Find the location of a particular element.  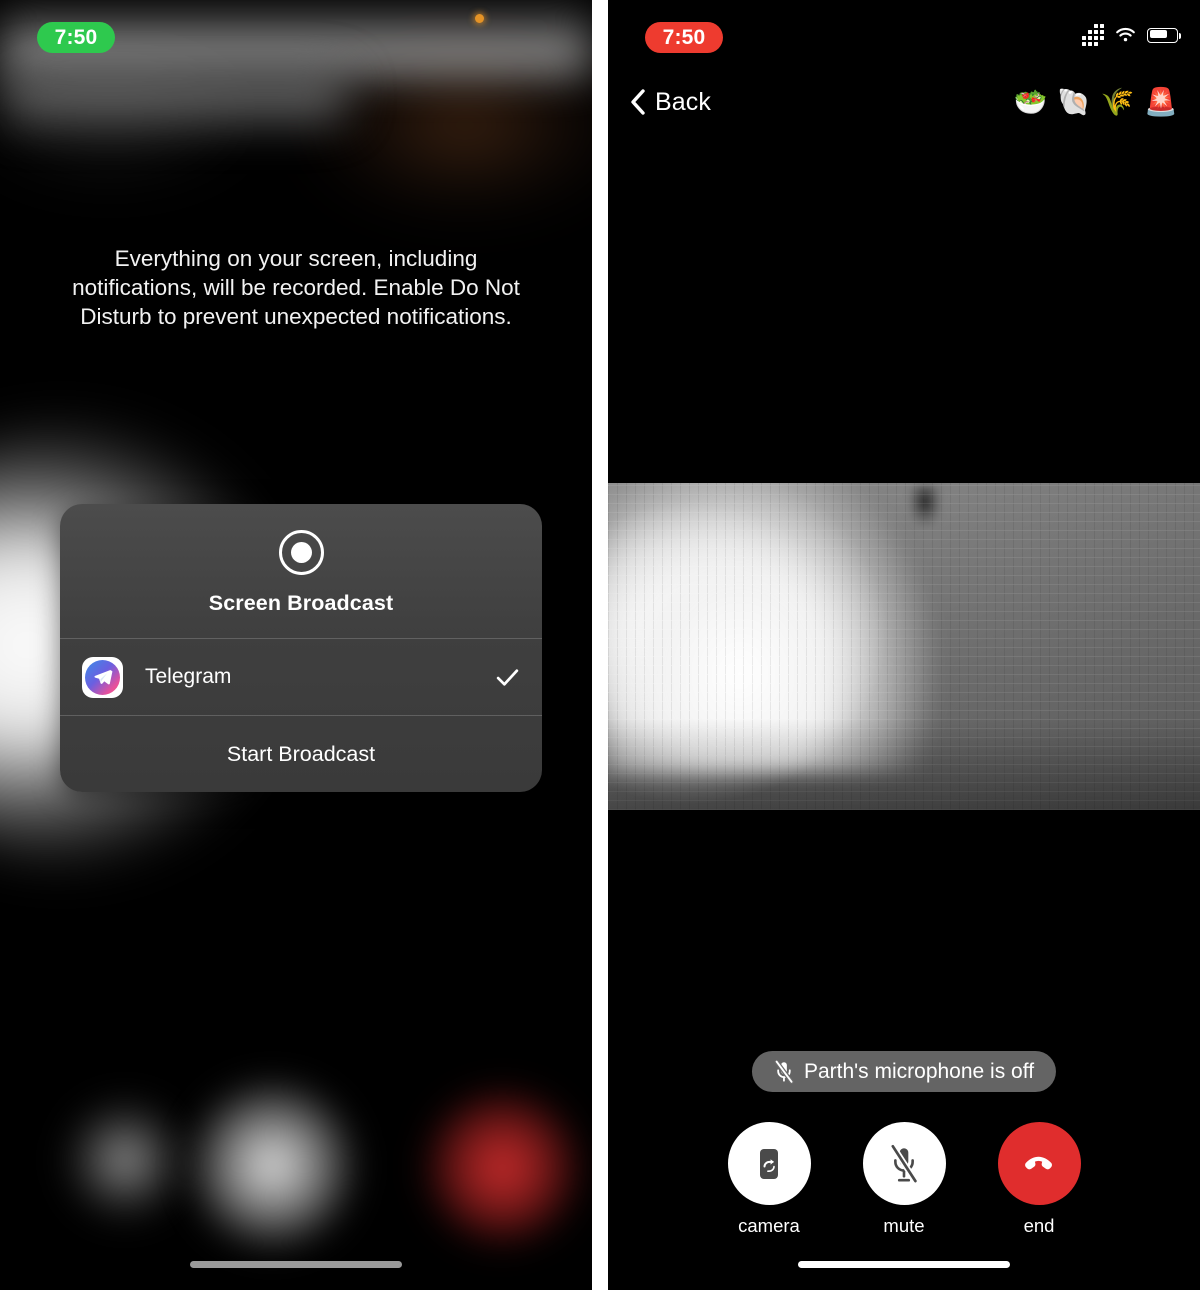

record-circle-icon is located at coordinates (301, 552).